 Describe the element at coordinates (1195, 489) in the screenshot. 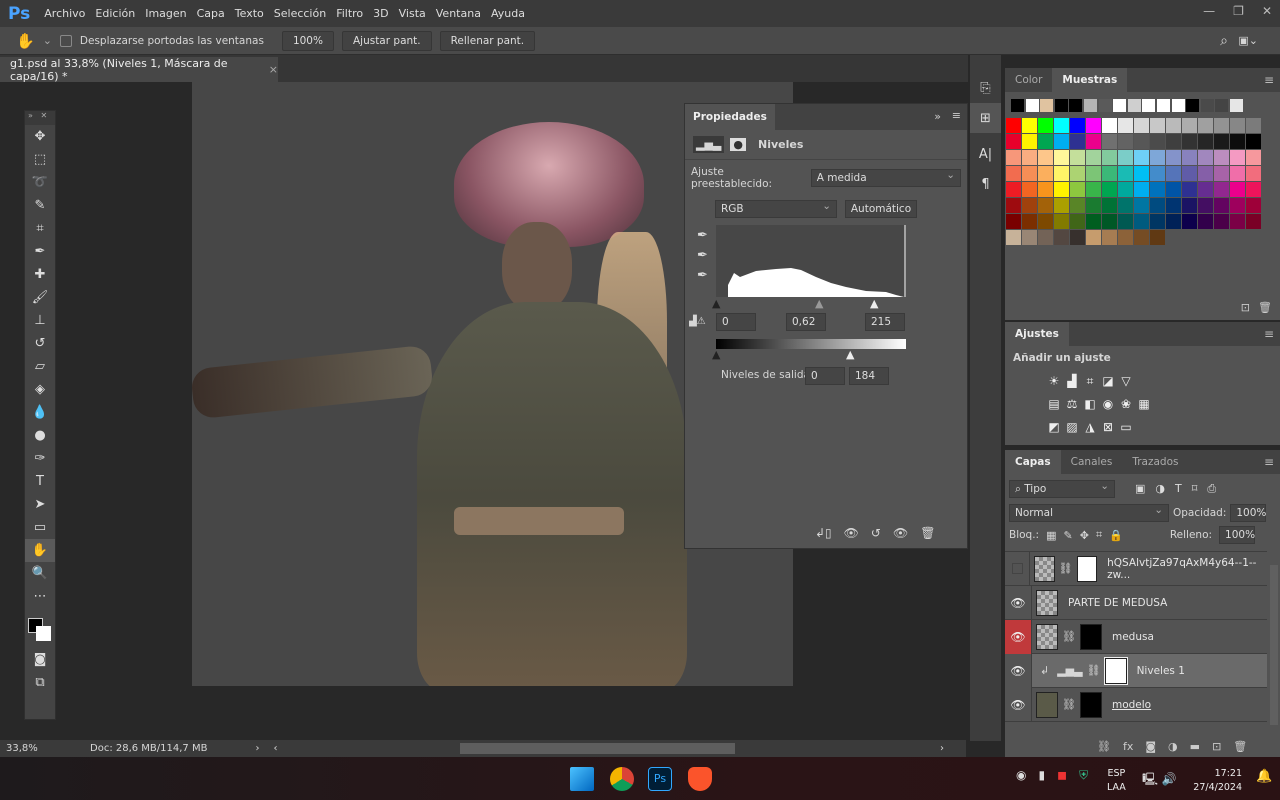

I see `filter-shape-icon: ⌑` at that location.